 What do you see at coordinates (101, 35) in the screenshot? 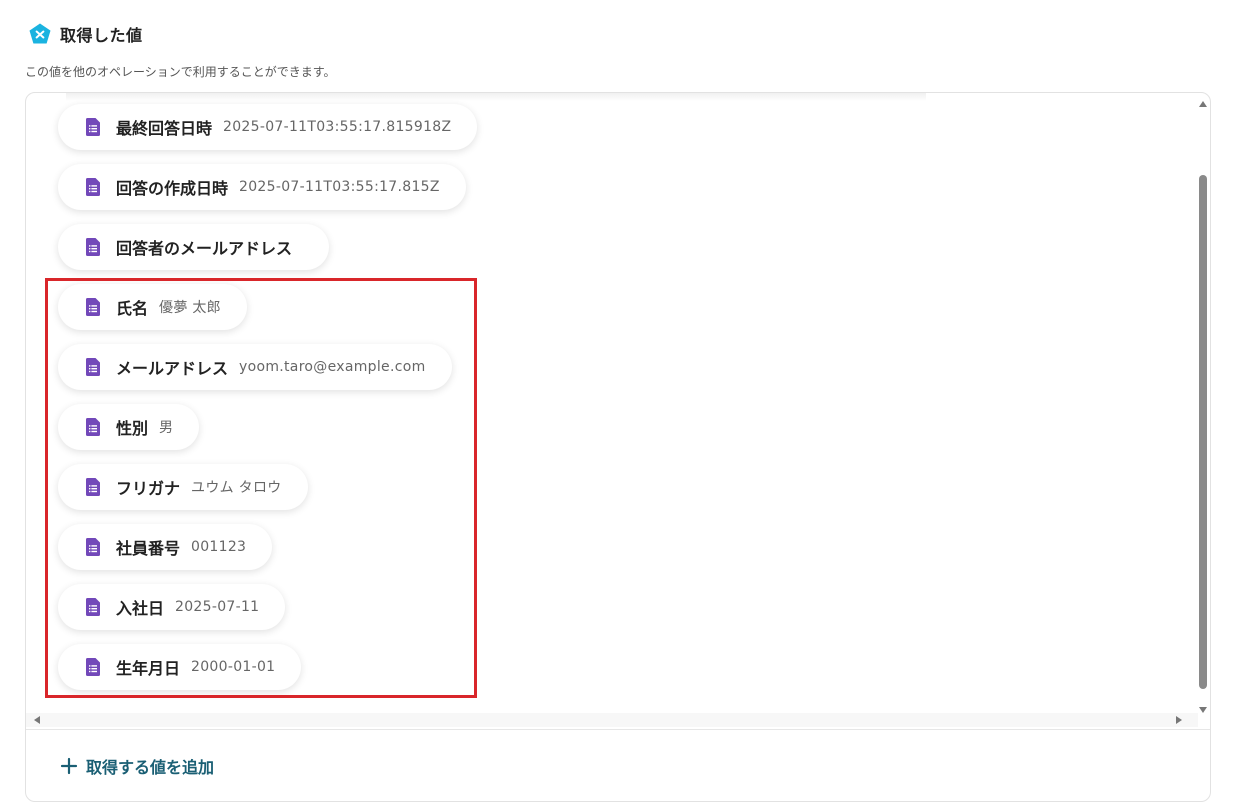
I see `section-title: 取得した値` at bounding box center [101, 35].